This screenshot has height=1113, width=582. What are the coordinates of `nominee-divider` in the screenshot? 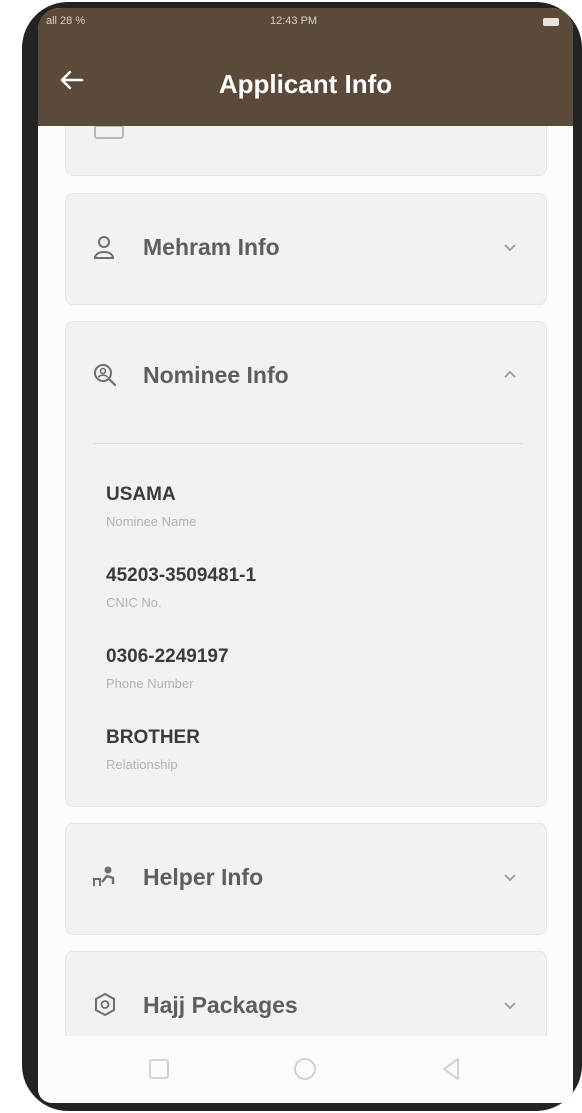 It's located at (308, 443).